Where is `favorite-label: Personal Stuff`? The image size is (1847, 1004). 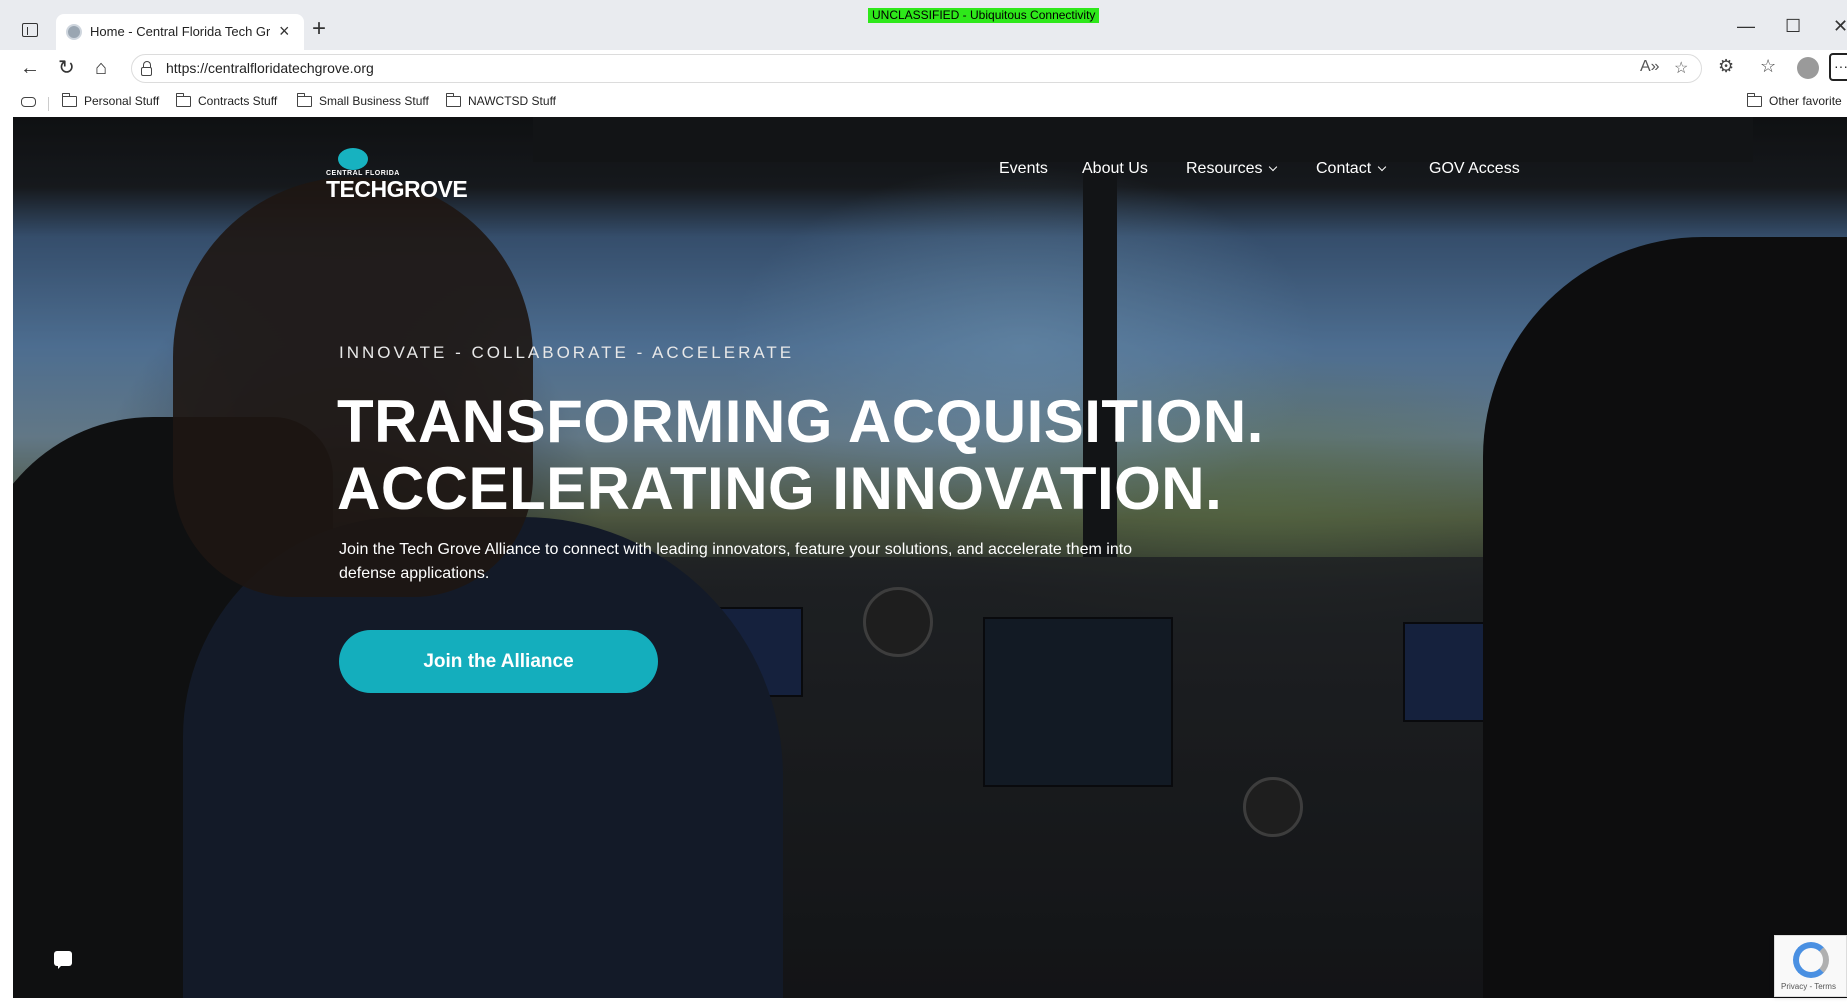
favorite-label: Personal Stuff is located at coordinates (122, 101).